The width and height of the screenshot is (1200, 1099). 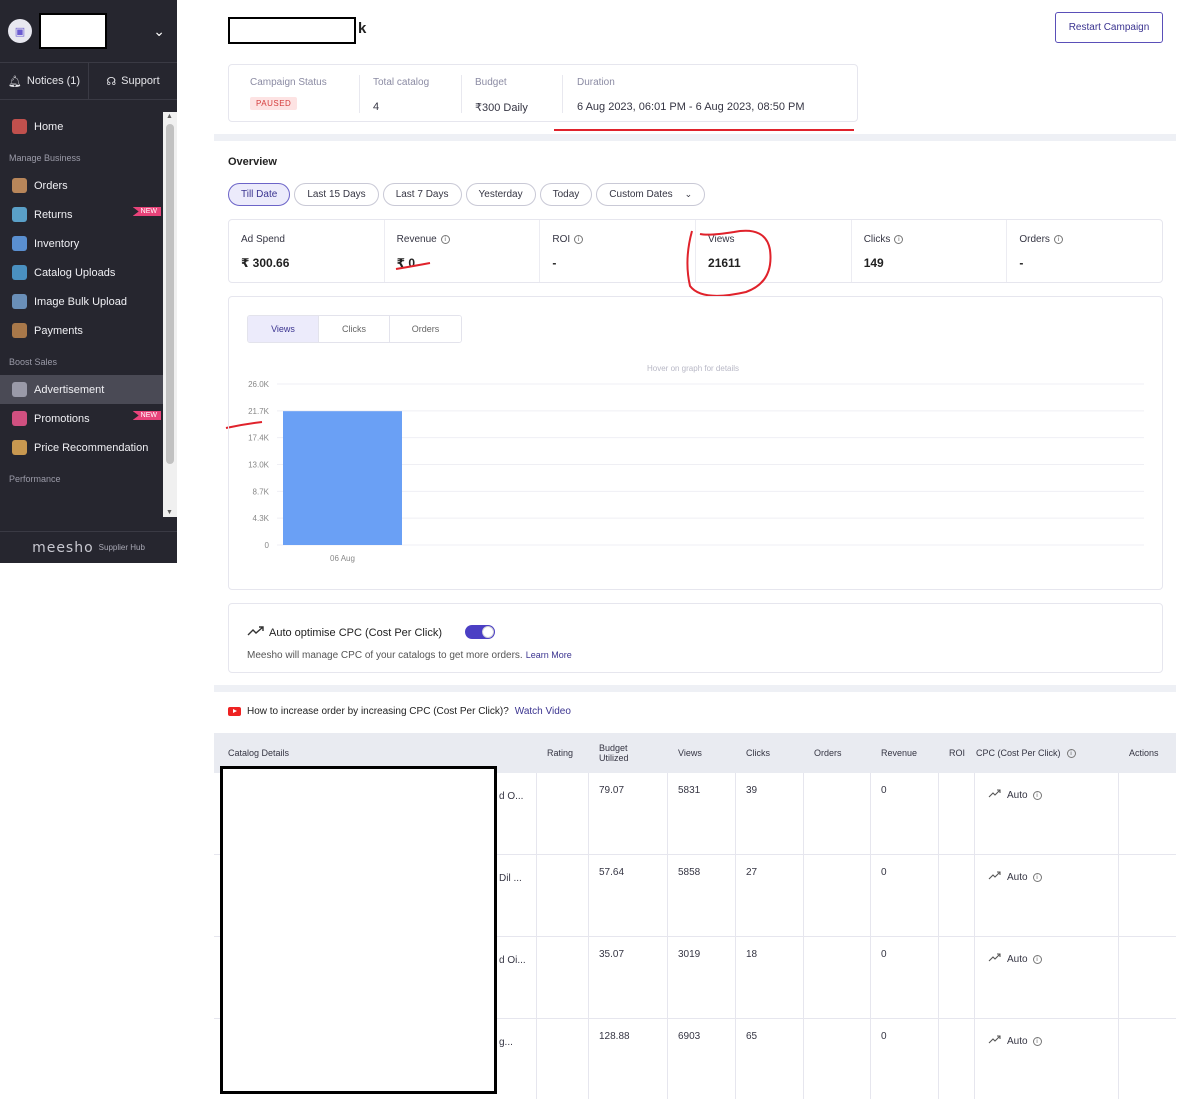 I want to click on chart-tab-clicks: Clicks, so click(x=354, y=329).